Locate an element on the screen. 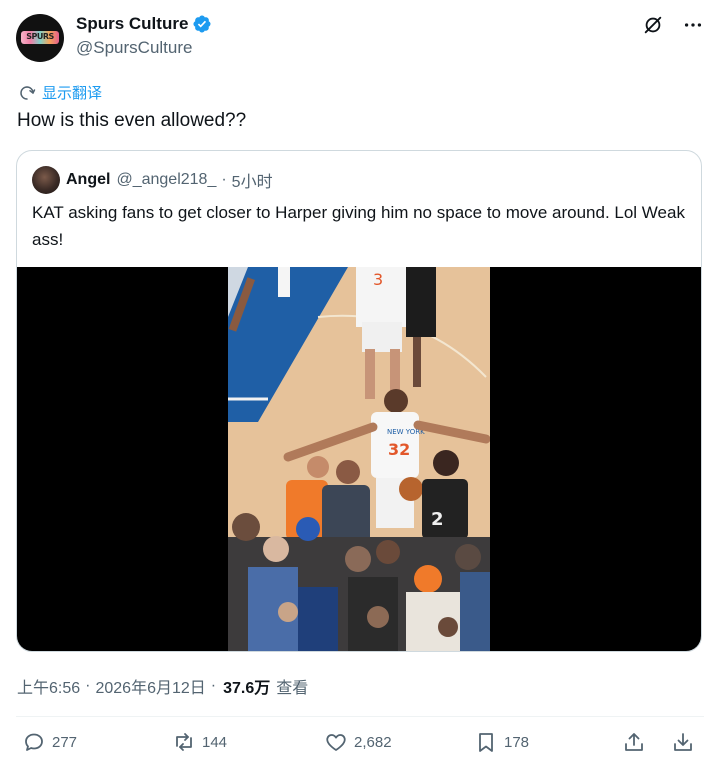 The width and height of the screenshot is (720, 768). avatar-logo-text: SPURS is located at coordinates (40, 36).